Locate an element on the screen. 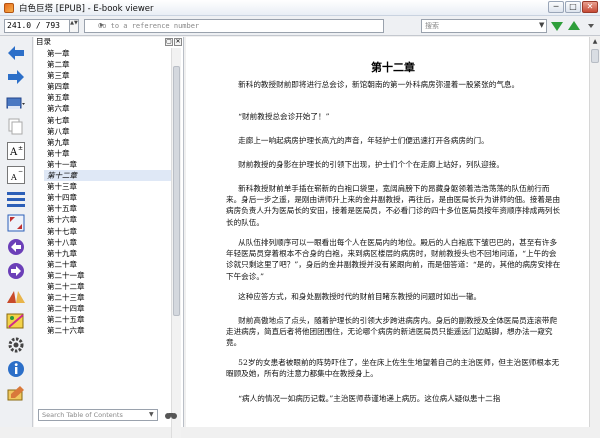 The image size is (600, 438). toc-item: 第八章 is located at coordinates (108, 131).